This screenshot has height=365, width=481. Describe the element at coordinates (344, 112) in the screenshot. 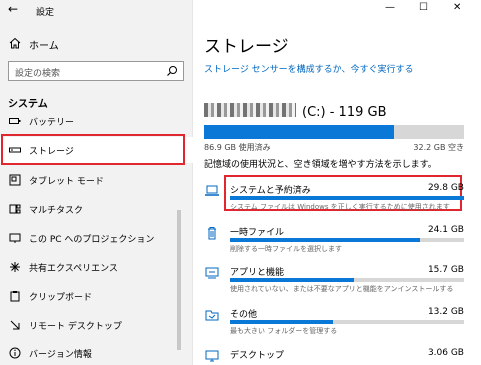

I see `drive-label: (C:) - 119 GB` at that location.